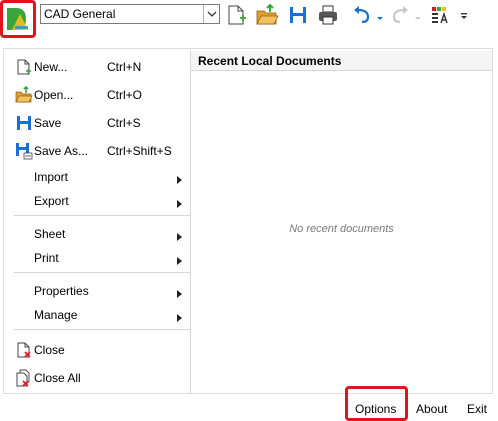 The width and height of the screenshot is (498, 421). What do you see at coordinates (270, 61) in the screenshot?
I see `recent-documents-title: Recent Local Documents` at bounding box center [270, 61].